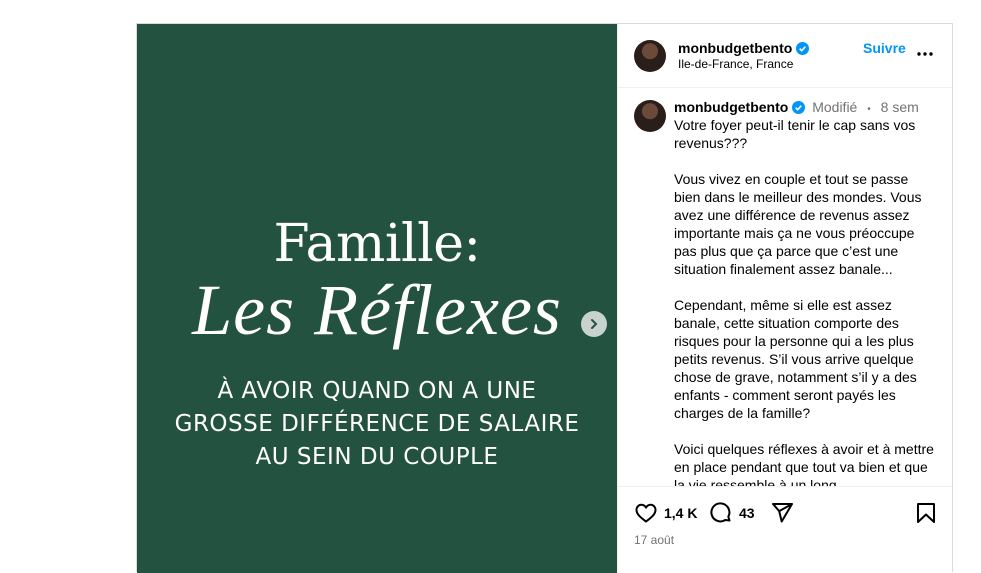  I want to click on share-group, so click(782, 513).